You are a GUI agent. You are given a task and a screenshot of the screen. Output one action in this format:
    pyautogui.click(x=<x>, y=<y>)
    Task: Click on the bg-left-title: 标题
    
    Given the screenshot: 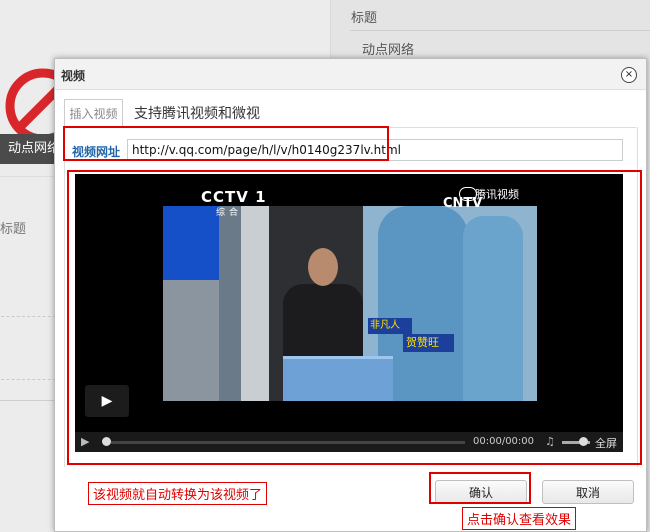 What is the action you would take?
    pyautogui.click(x=13, y=229)
    